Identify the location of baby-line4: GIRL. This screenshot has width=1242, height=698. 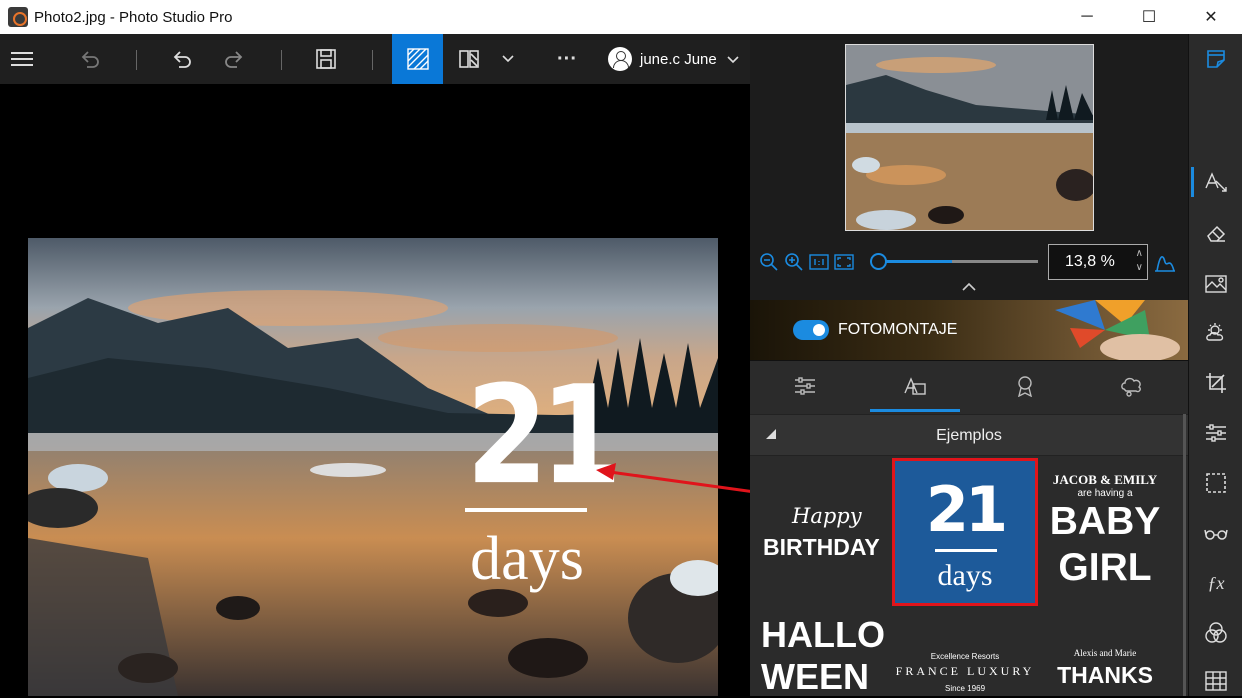
(1105, 567).